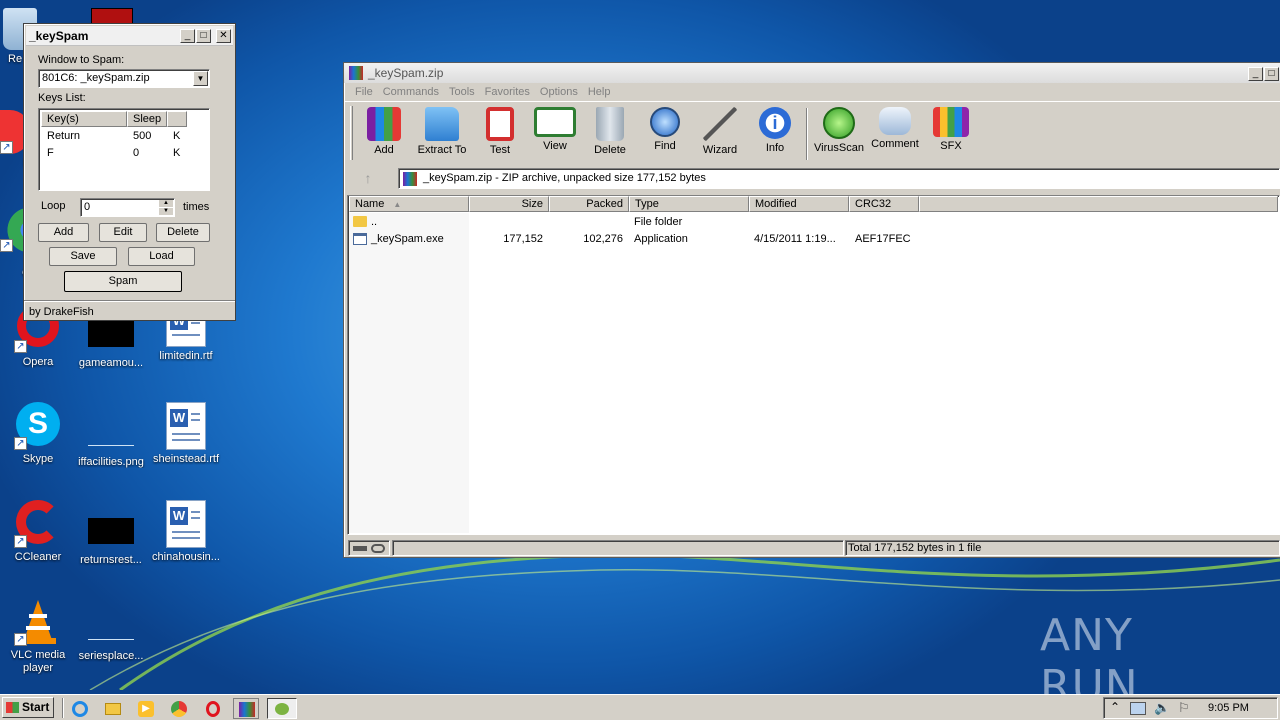 The height and width of the screenshot is (720, 1280). What do you see at coordinates (384, 133) in the screenshot?
I see `toolbar-add-button: Add` at bounding box center [384, 133].